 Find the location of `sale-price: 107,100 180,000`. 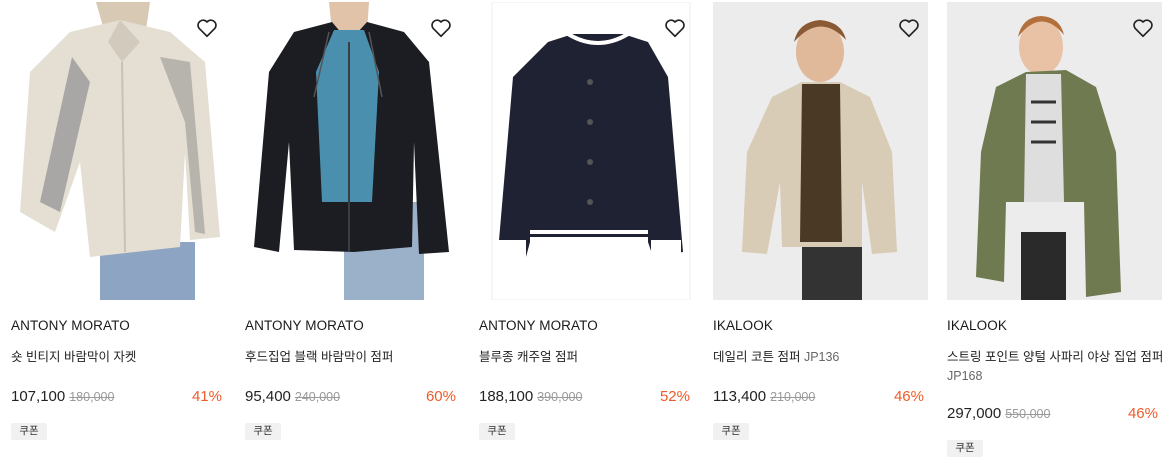

sale-price: 107,100 180,000 is located at coordinates (62, 396).